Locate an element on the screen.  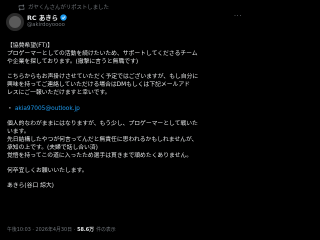
author-name-row: RC あきら is located at coordinates (47, 17).